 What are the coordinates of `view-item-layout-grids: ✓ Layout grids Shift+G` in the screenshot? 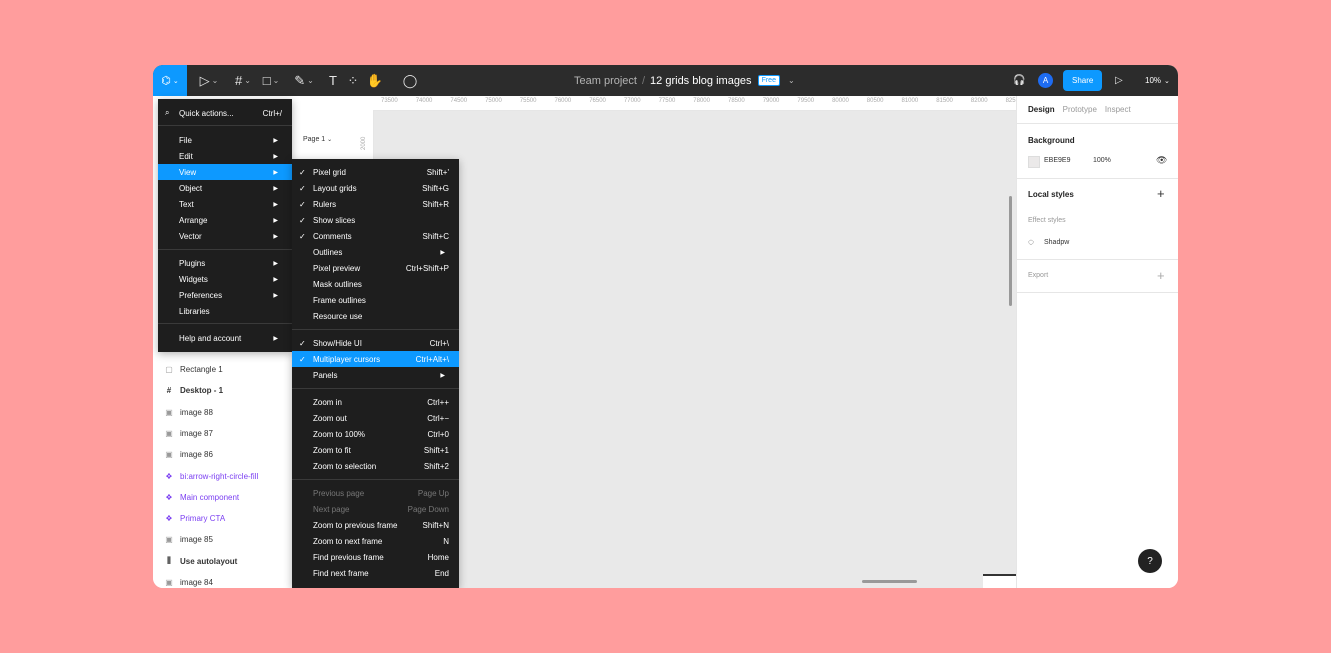 It's located at (375, 188).